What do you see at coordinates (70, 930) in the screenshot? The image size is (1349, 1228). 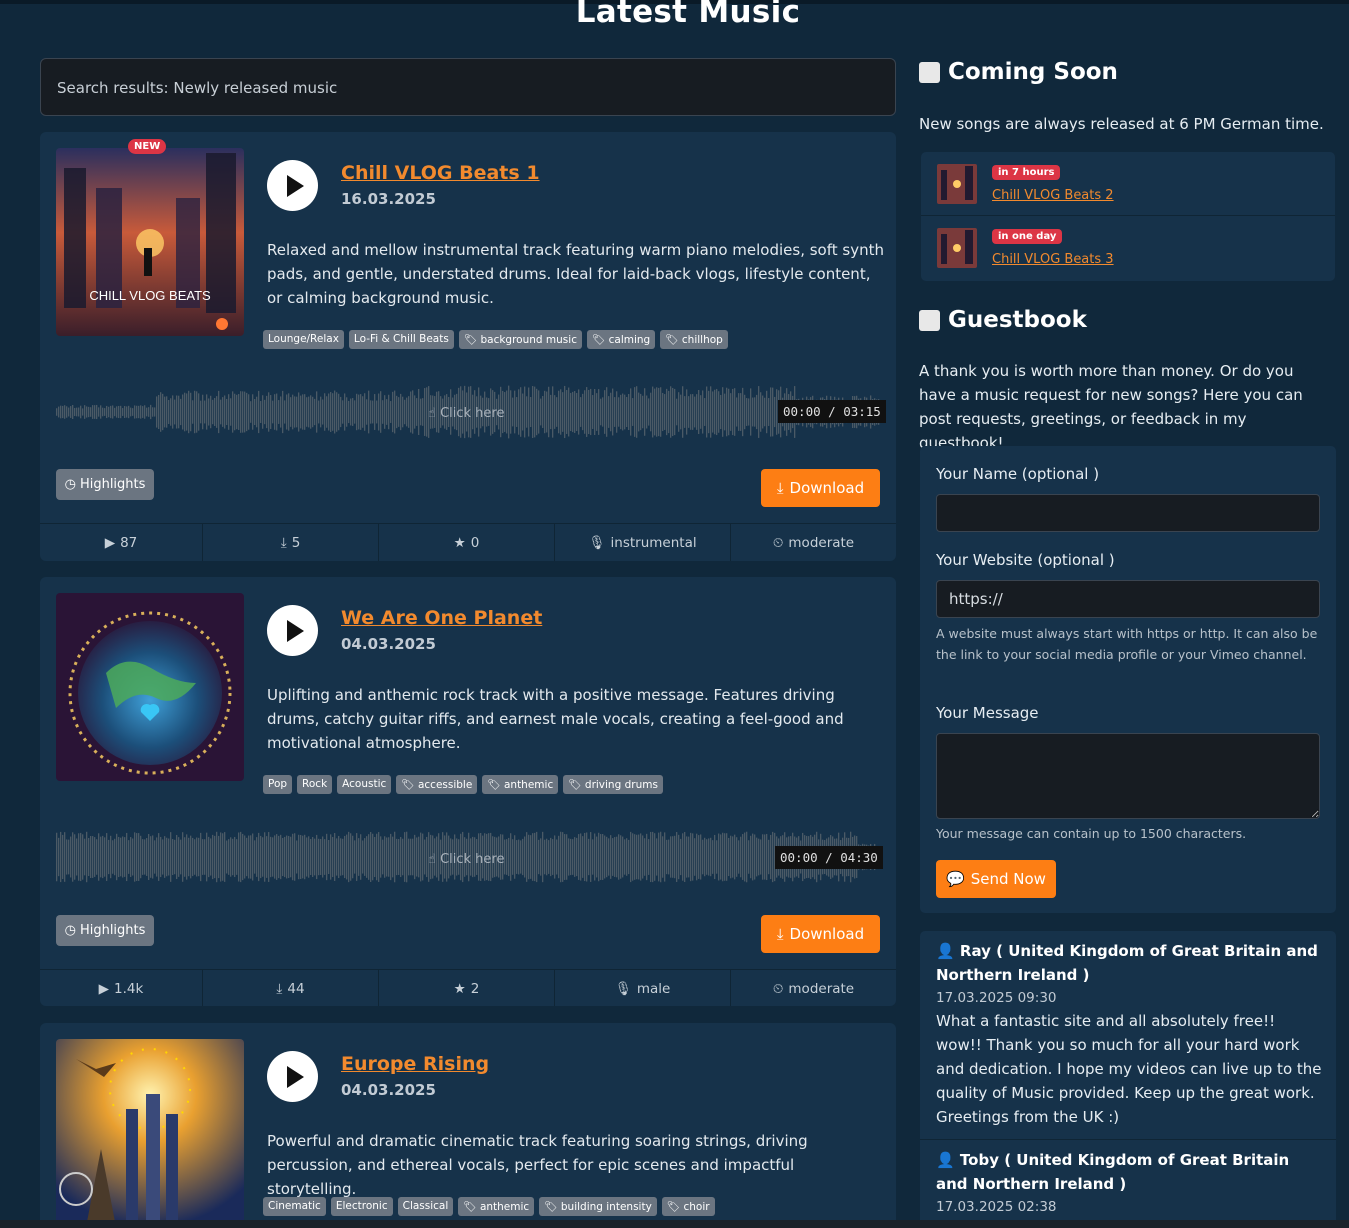 I see `clock-icon: ◷` at bounding box center [70, 930].